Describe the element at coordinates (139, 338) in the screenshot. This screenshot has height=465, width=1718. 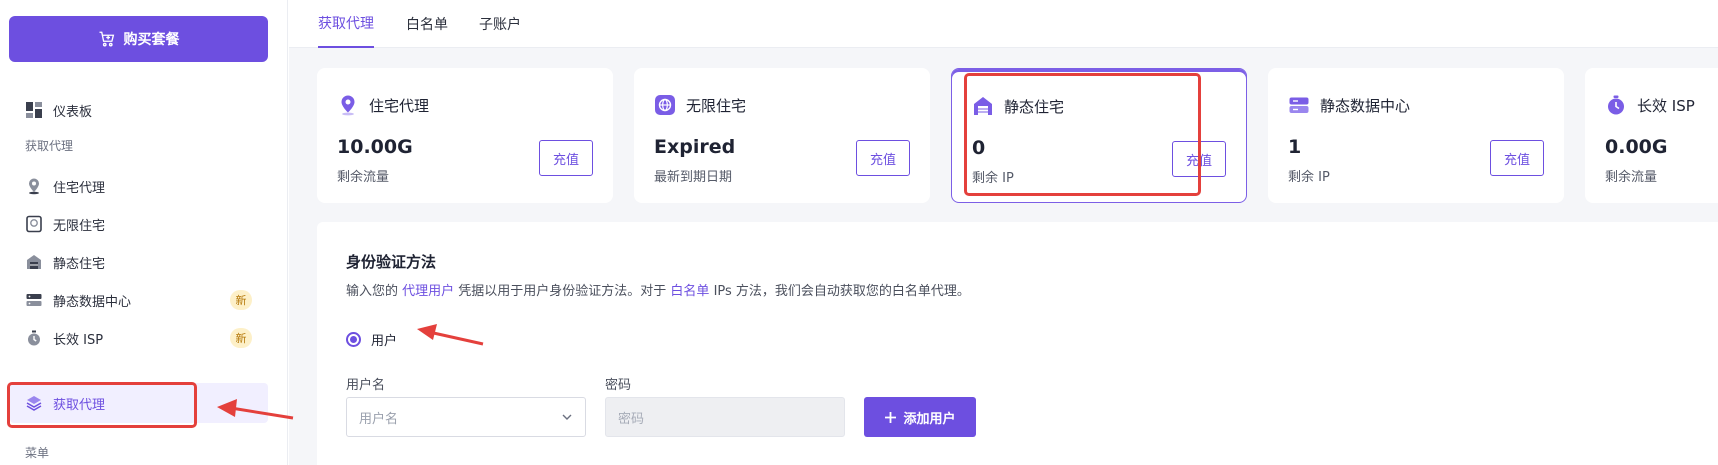
I see `sidebar-item-long-isp: 长效 ISP 新` at that location.